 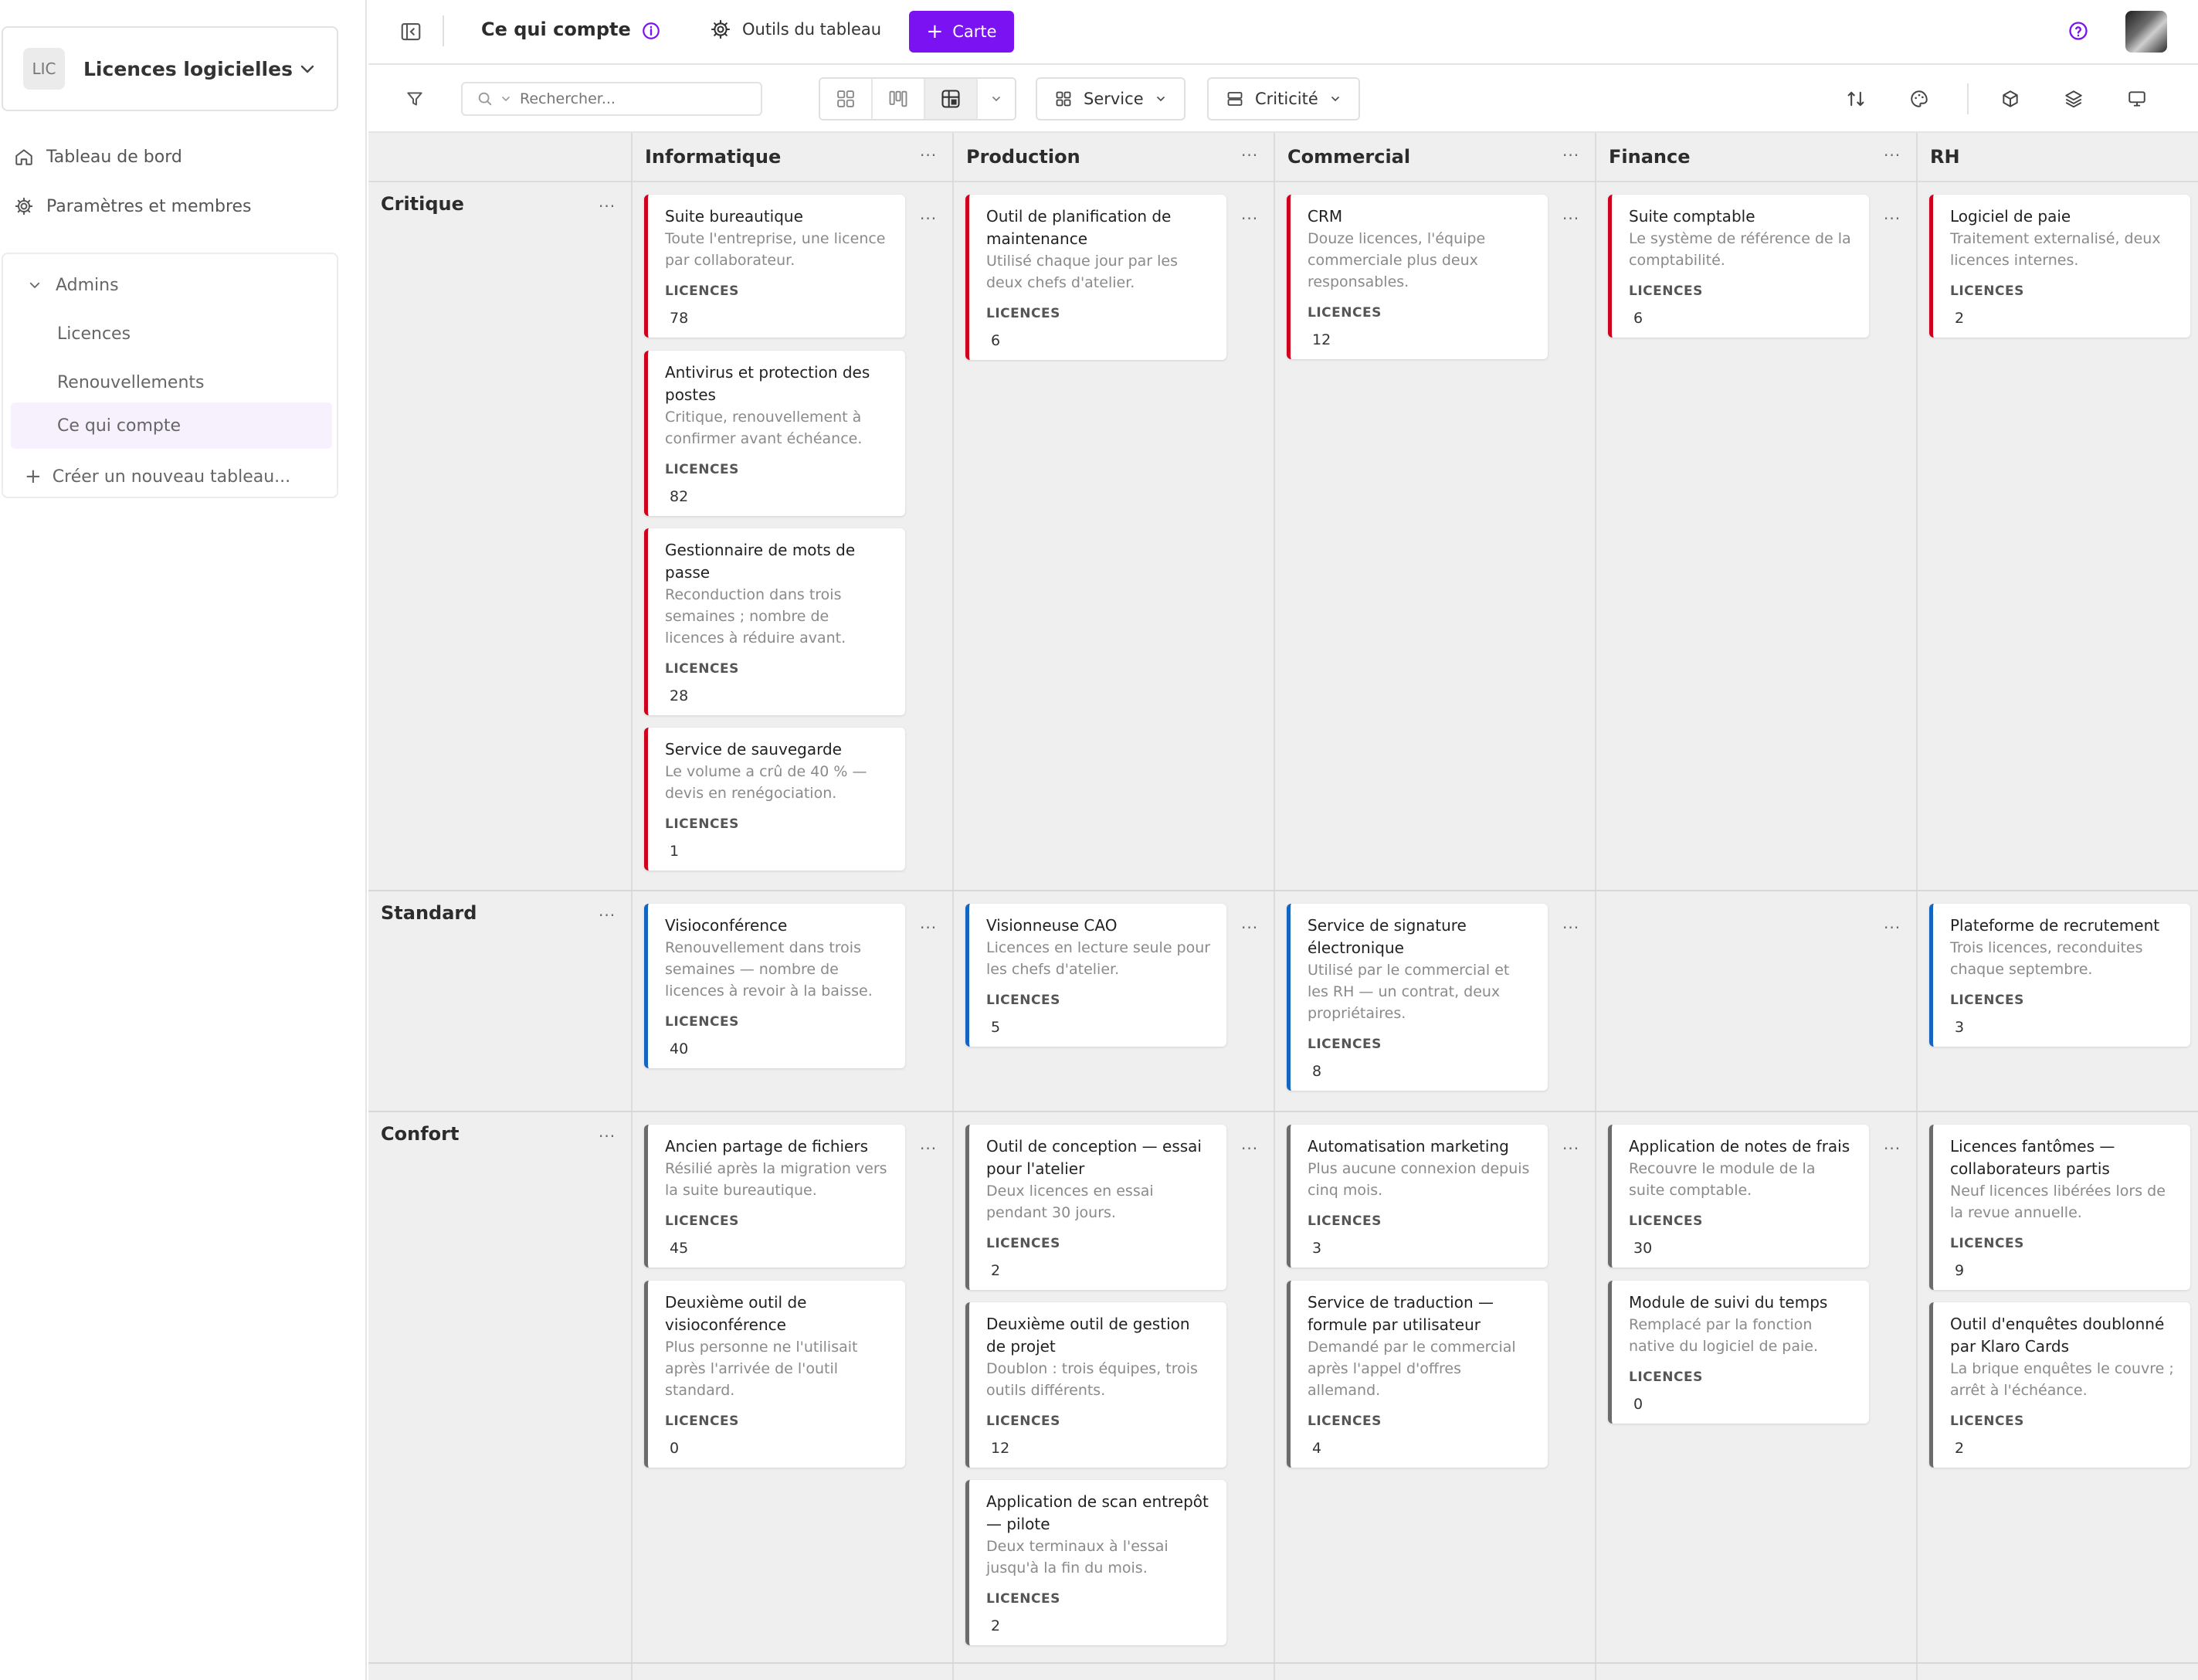 What do you see at coordinates (1114, 157) in the screenshot?
I see `column-header-production: Production` at bounding box center [1114, 157].